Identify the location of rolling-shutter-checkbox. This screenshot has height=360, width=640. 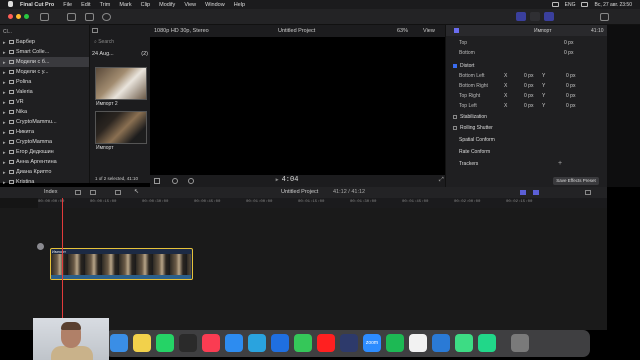
(455, 127).